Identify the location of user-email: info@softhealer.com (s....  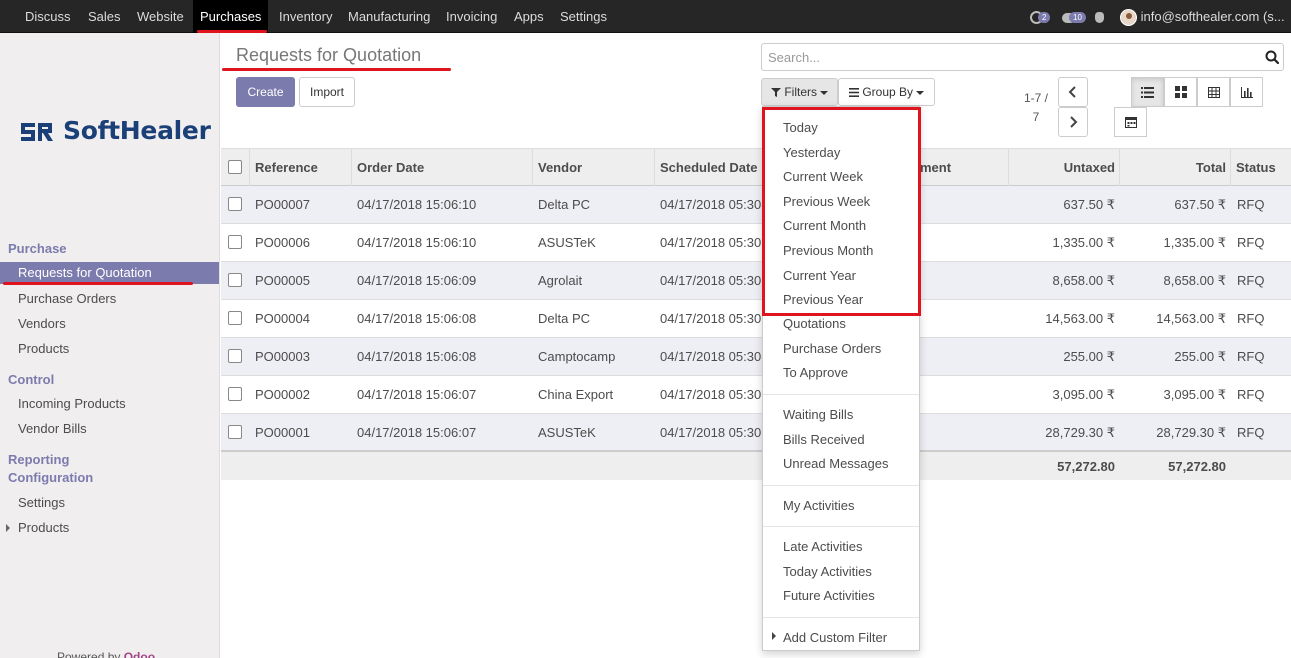
(1212, 16).